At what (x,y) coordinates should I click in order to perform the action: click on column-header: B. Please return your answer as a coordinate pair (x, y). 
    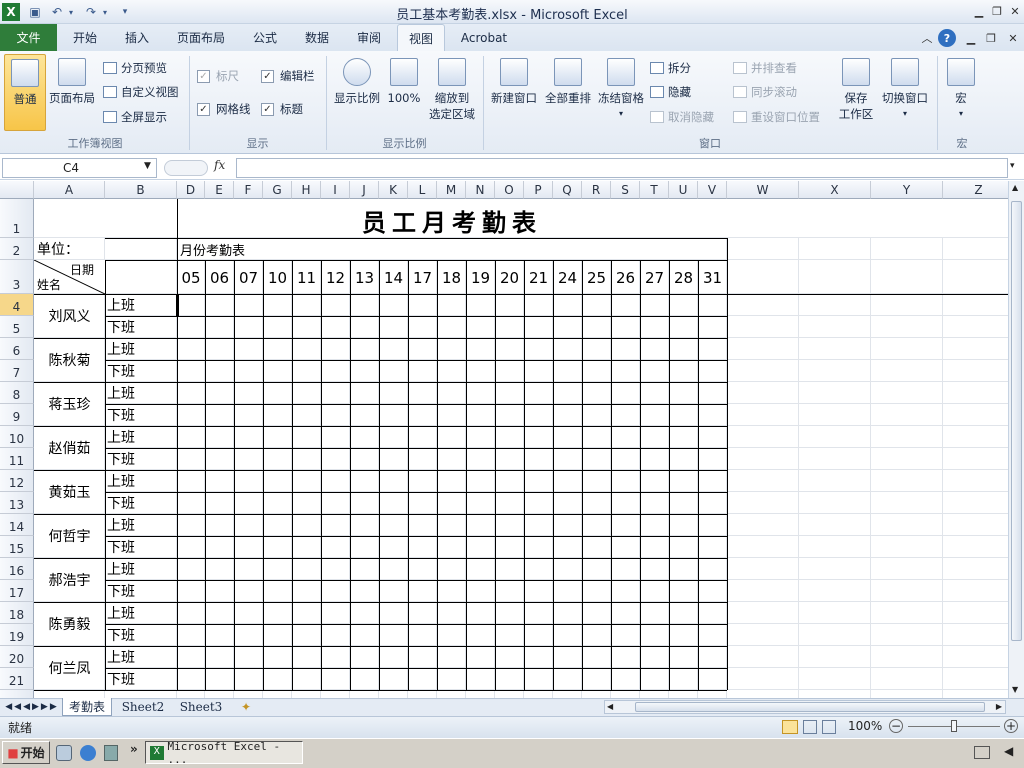
    Looking at the image, I should click on (141, 190).